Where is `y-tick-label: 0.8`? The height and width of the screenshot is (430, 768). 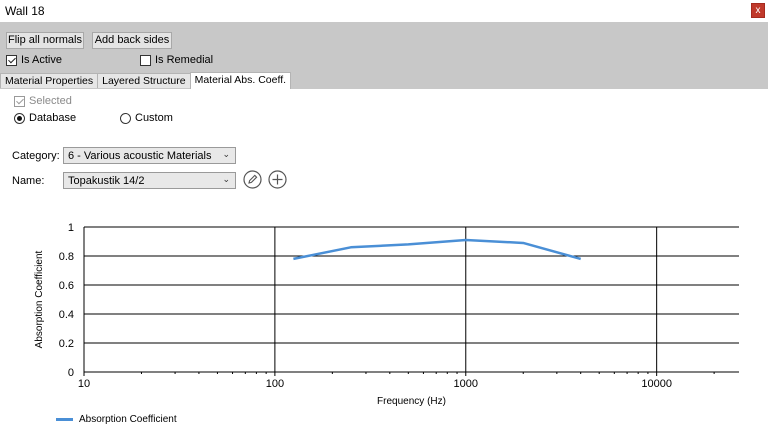
y-tick-label: 0.8 is located at coordinates (66, 257).